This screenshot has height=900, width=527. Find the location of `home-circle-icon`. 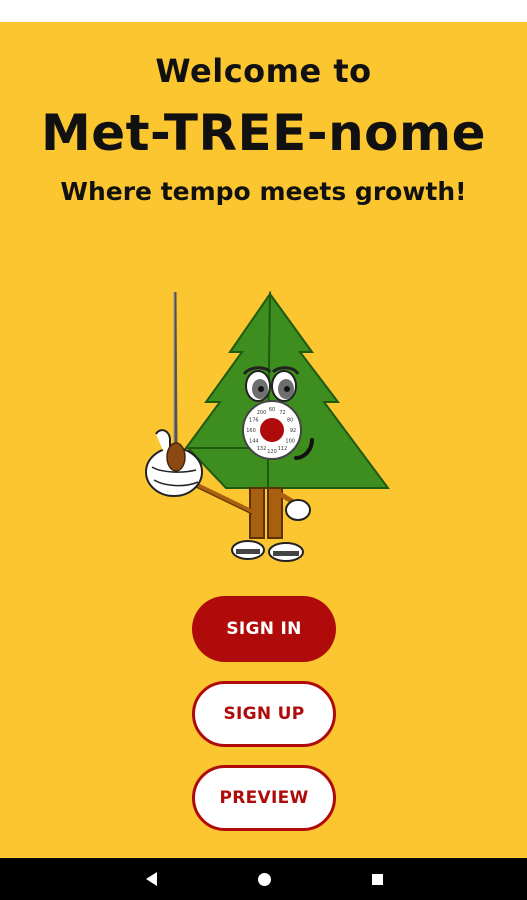

home-circle-icon is located at coordinates (264, 879).